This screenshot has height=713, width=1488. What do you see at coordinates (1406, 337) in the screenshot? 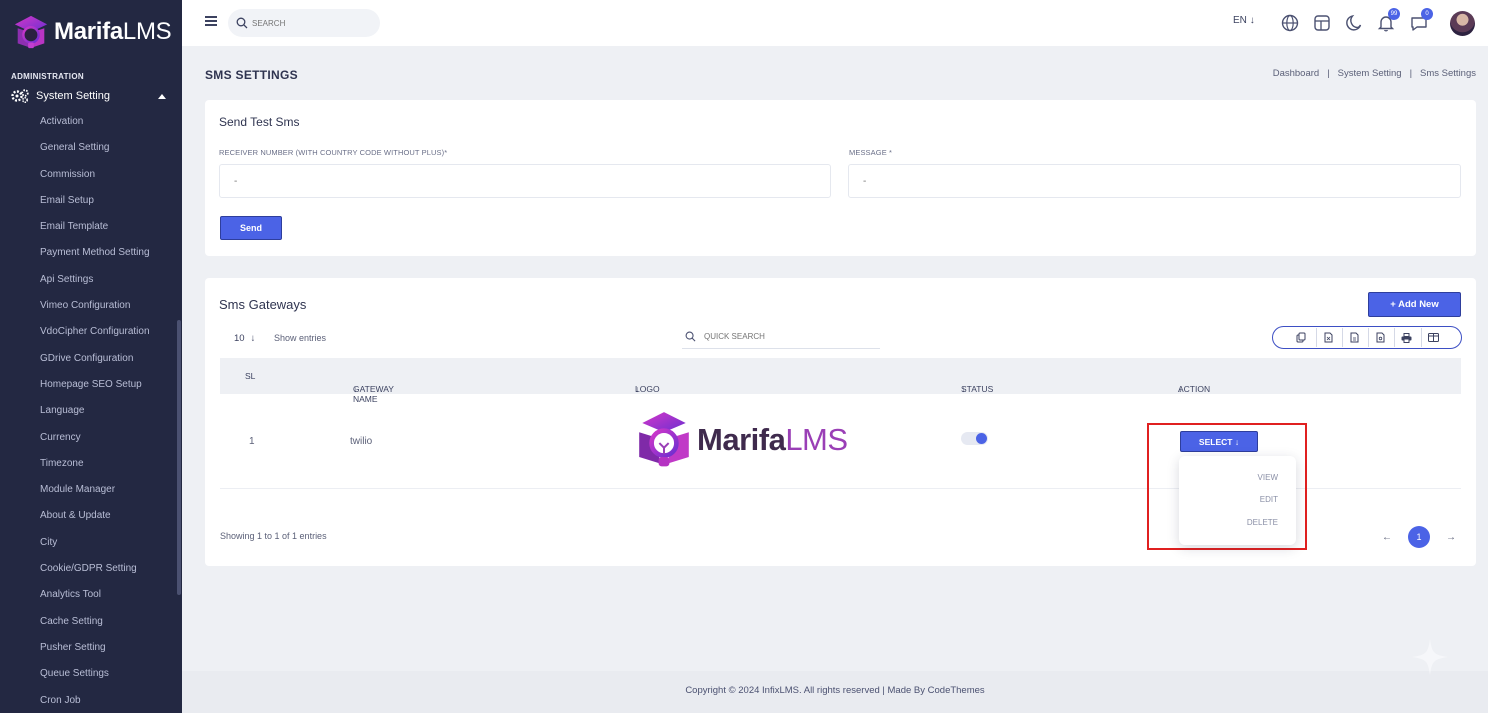
I see `print-button` at bounding box center [1406, 337].